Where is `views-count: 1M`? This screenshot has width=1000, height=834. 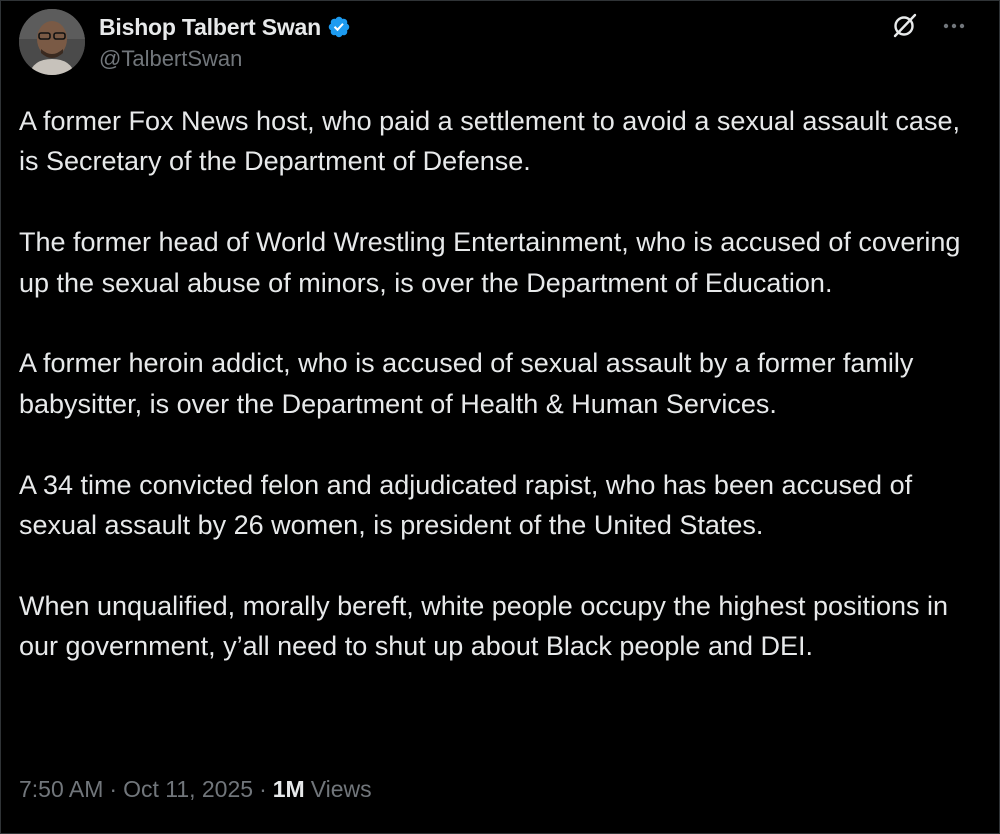
views-count: 1M is located at coordinates (289, 789).